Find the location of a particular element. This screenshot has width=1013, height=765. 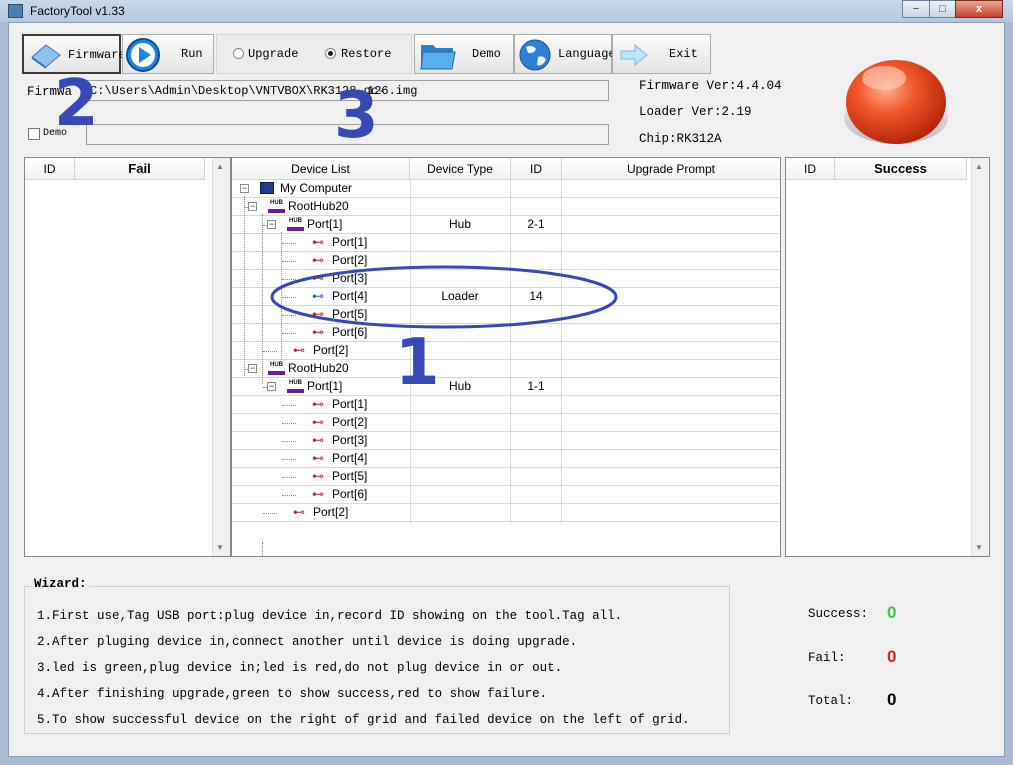

table-row: − HUB Port[1] Hub 2-1 is located at coordinates (506, 225).